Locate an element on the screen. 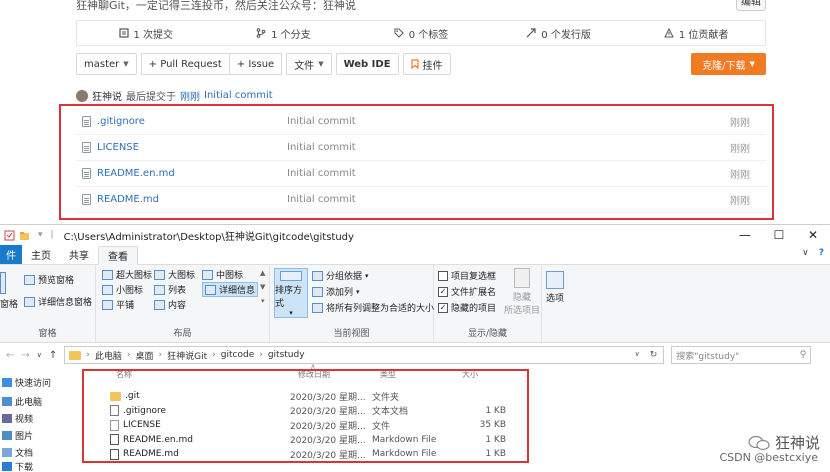 This screenshot has height=472, width=830. address-controls: ∨ ↻ is located at coordinates (649, 355).